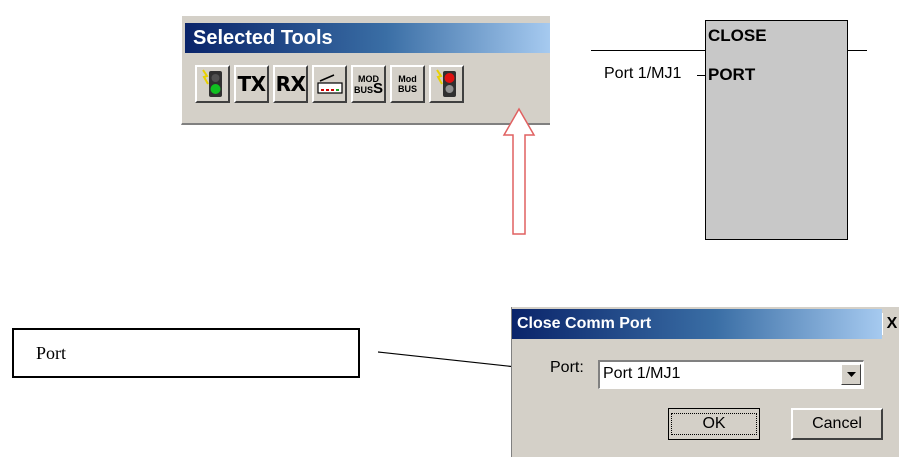 Image resolution: width=899 pixels, height=457 pixels. I want to click on tx-label: TX, so click(251, 84).